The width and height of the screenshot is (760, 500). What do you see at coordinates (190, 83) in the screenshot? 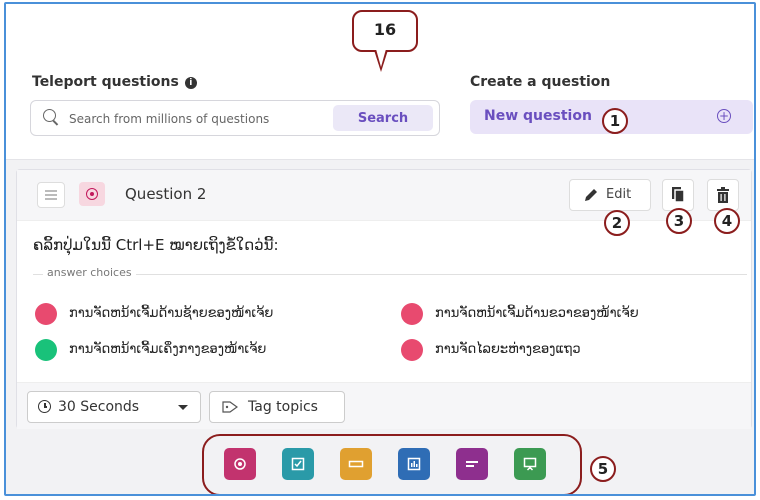
I see `info-icon: i` at bounding box center [190, 83].